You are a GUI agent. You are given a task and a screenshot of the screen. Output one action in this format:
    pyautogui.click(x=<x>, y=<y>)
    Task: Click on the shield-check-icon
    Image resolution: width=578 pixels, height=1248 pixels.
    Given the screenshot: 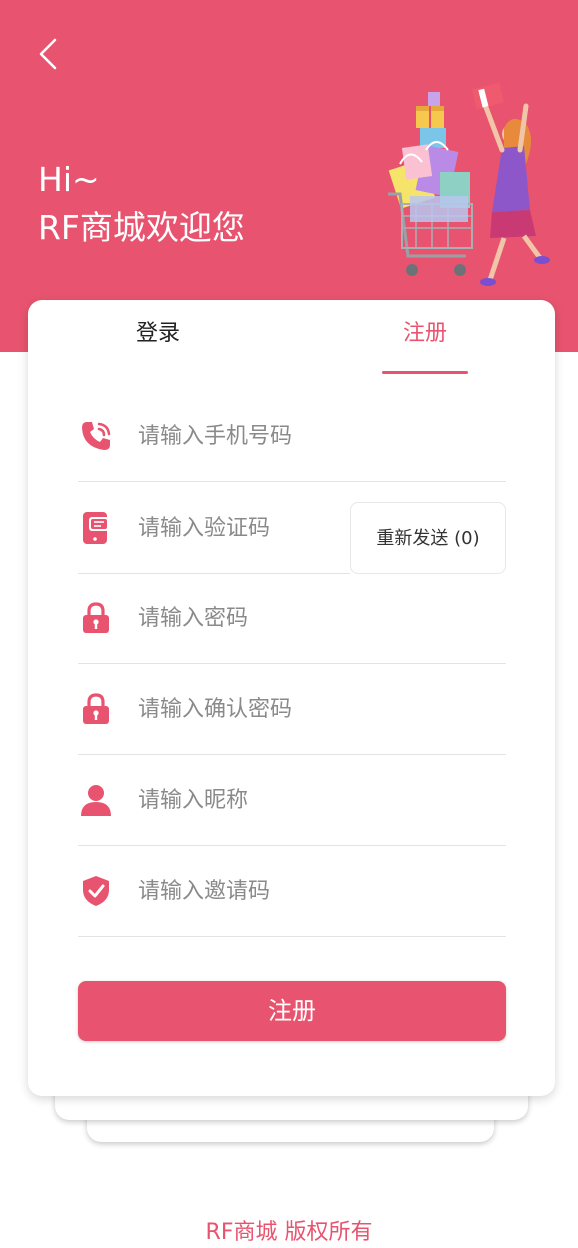 What is the action you would take?
    pyautogui.click(x=96, y=891)
    